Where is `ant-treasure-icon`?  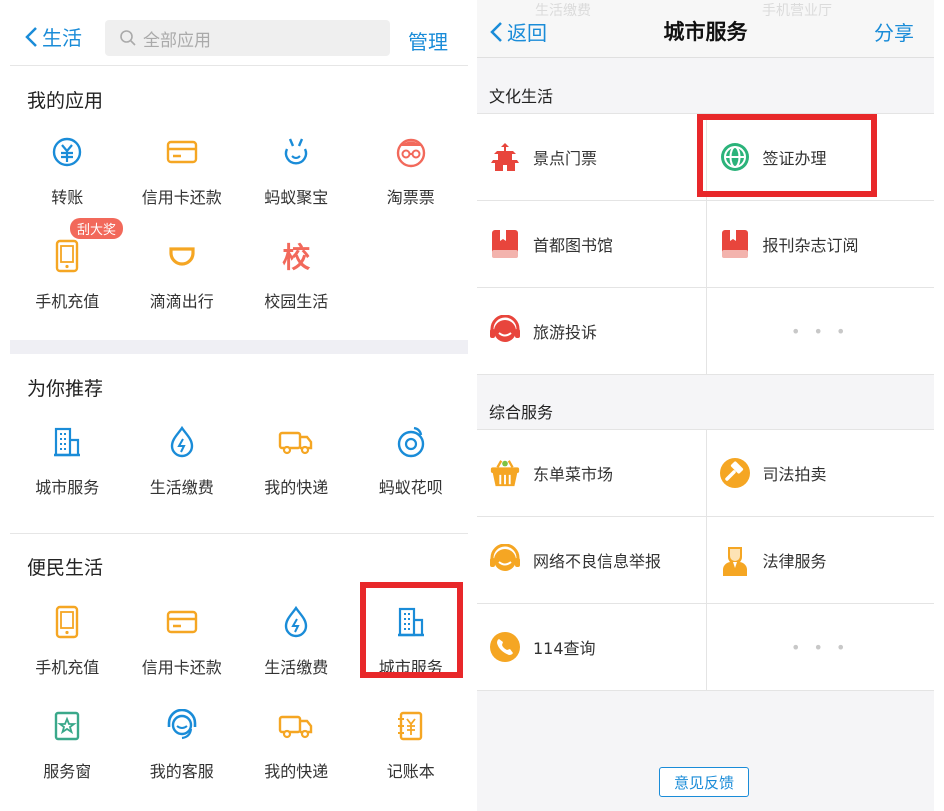
ant-treasure-icon is located at coordinates (296, 152).